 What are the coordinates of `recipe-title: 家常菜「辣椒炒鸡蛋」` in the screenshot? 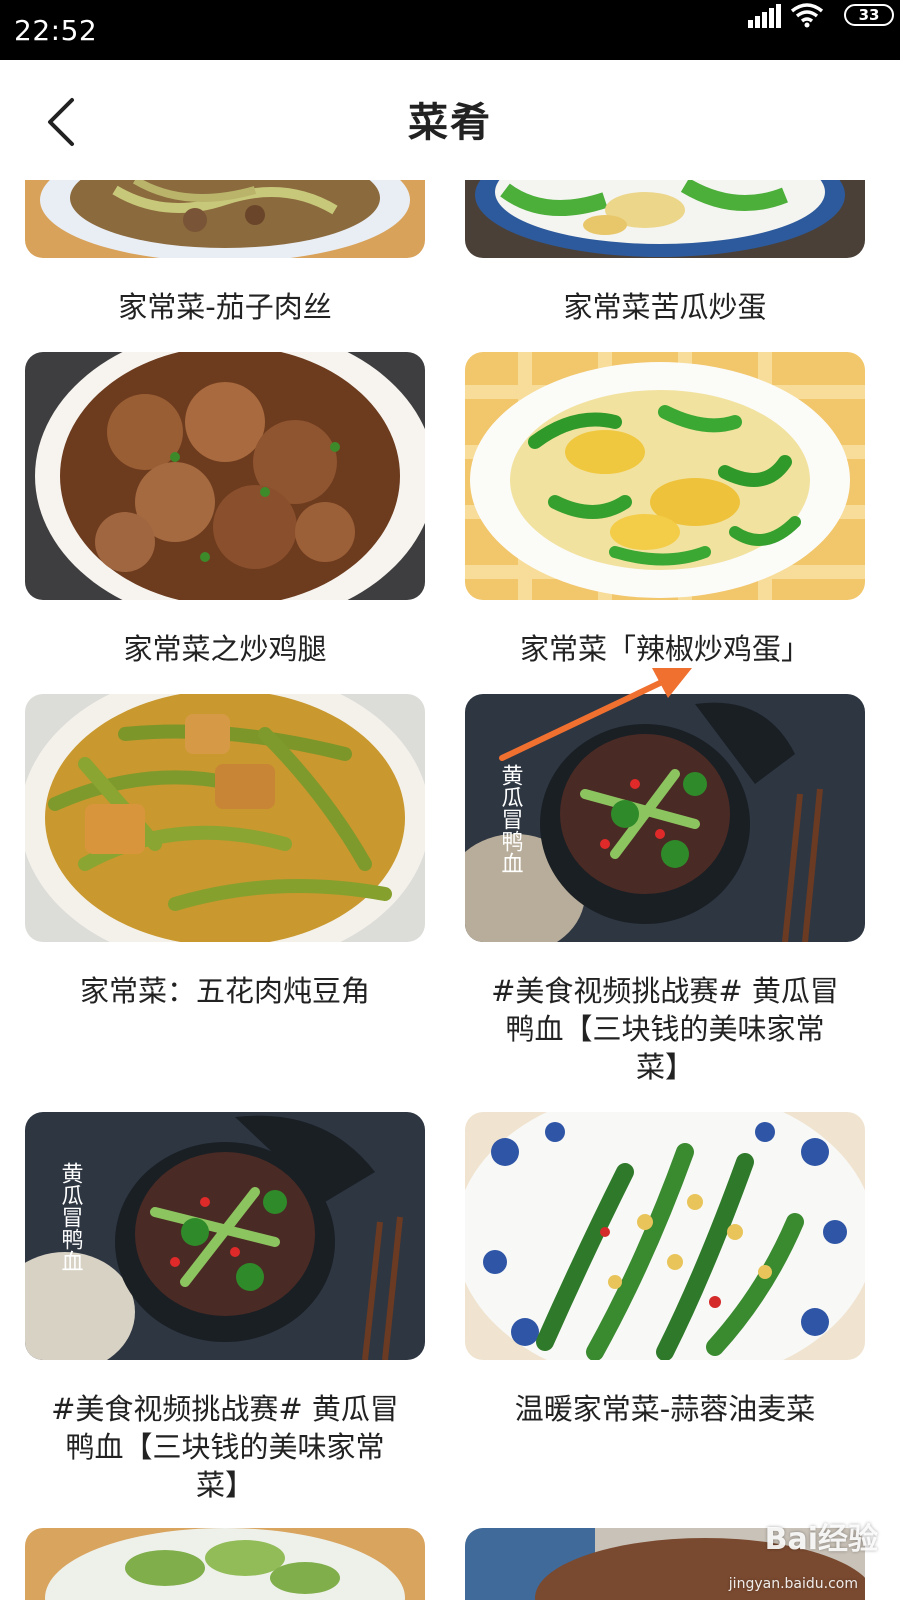 It's located at (665, 649).